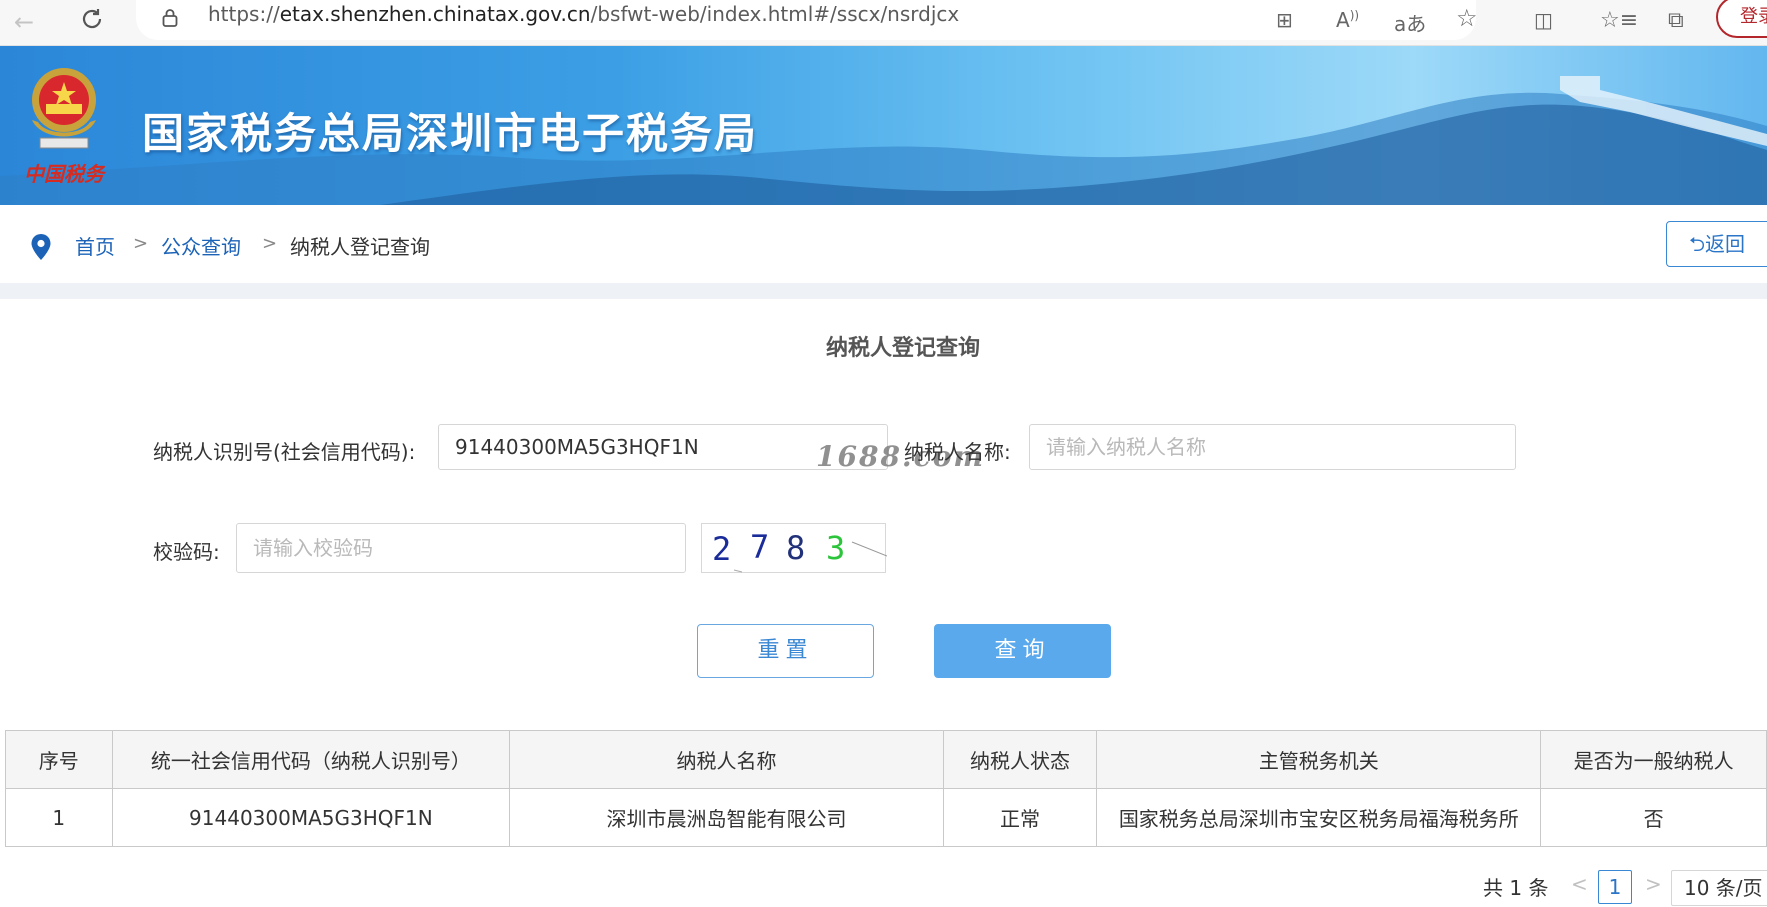 The width and height of the screenshot is (1767, 907). What do you see at coordinates (41, 249) in the screenshot?
I see `location-pin-icon` at bounding box center [41, 249].